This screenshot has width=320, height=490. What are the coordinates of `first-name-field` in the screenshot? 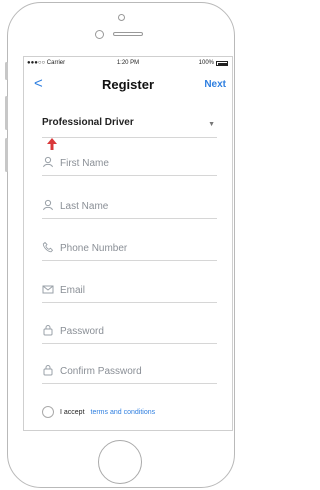 It's located at (129, 165).